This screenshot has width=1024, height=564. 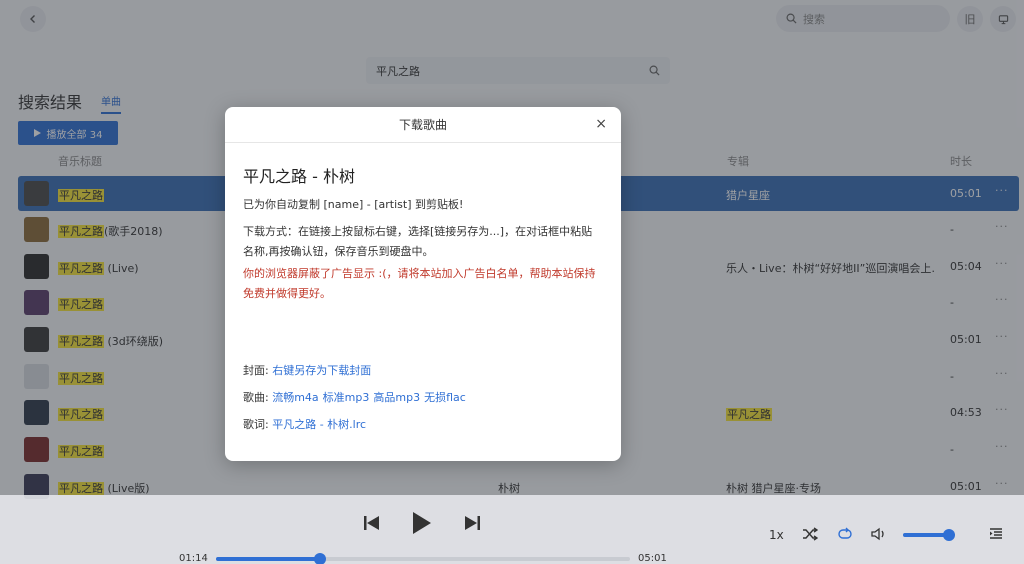 I want to click on time-current: 01:14, so click(x=193, y=558).